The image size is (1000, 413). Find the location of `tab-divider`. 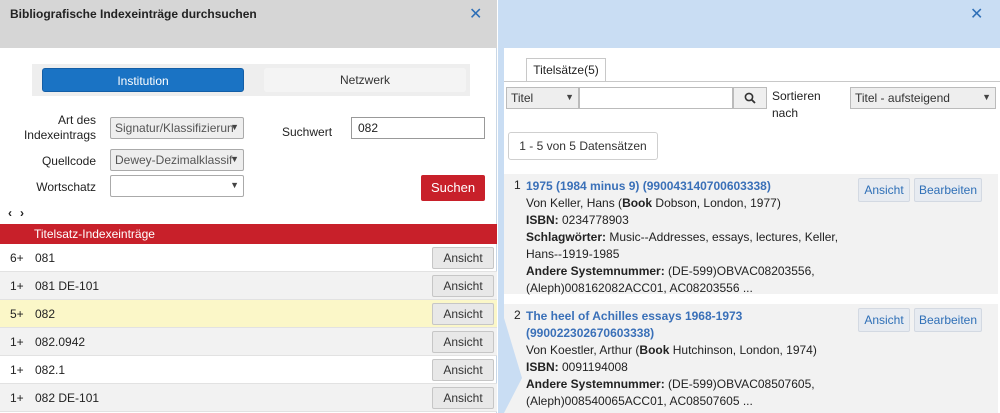

tab-divider is located at coordinates (752, 81).